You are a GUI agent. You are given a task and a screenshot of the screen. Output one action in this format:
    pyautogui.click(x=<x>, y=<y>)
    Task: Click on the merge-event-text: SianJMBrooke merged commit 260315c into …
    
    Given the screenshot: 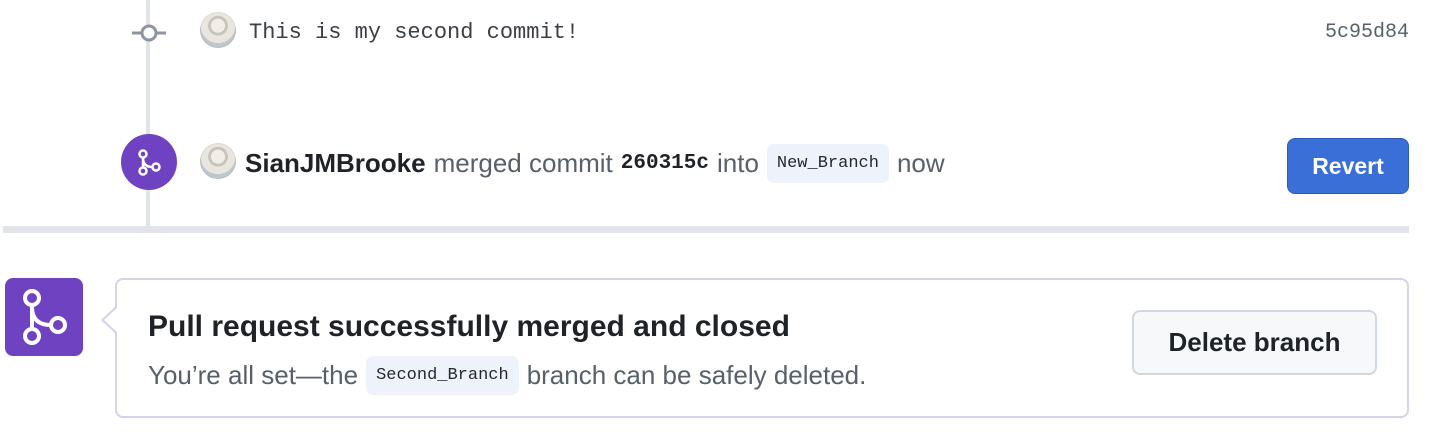 What is the action you would take?
    pyautogui.click(x=595, y=163)
    